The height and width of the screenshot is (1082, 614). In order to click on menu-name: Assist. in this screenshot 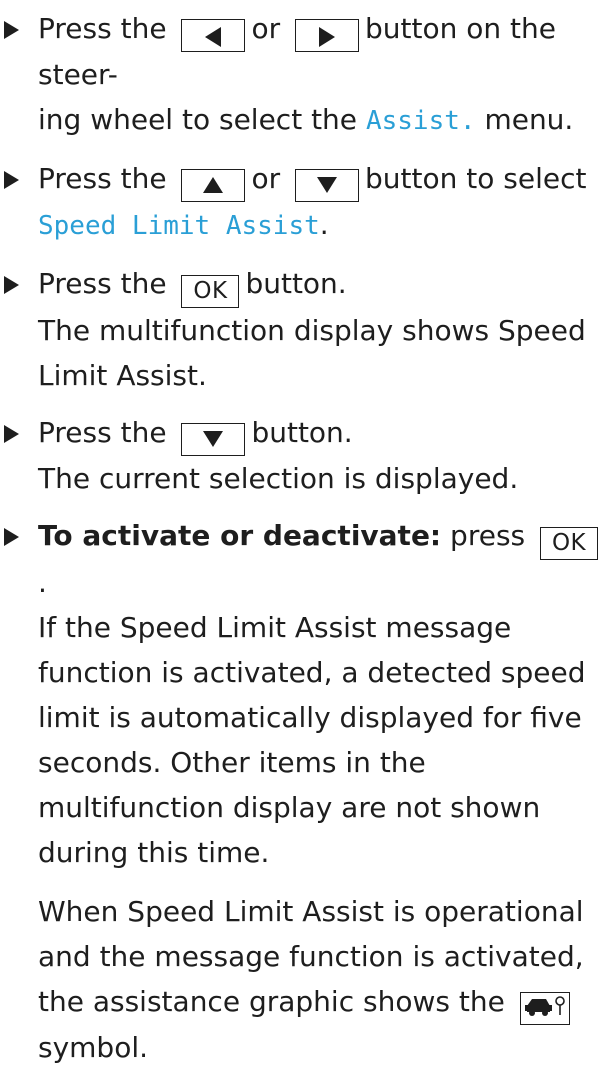, I will do `click(420, 121)`.